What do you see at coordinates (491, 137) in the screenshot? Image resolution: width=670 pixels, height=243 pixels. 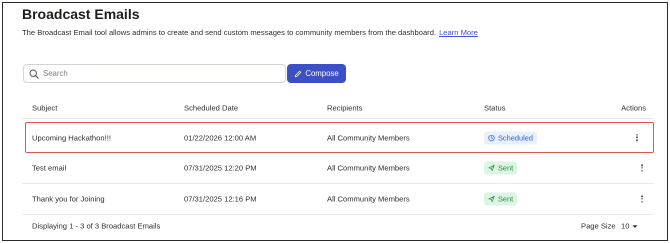 I see `clock-icon` at bounding box center [491, 137].